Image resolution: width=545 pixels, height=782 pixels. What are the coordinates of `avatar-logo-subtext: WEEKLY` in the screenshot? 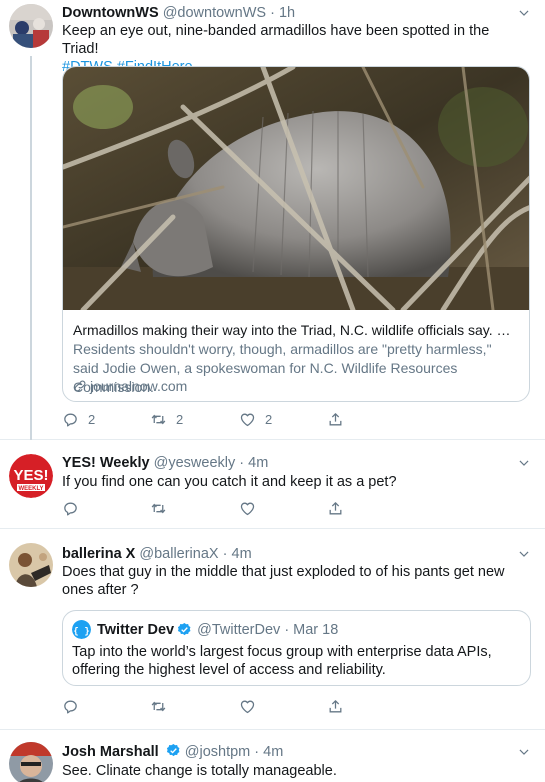 It's located at (30, 489).